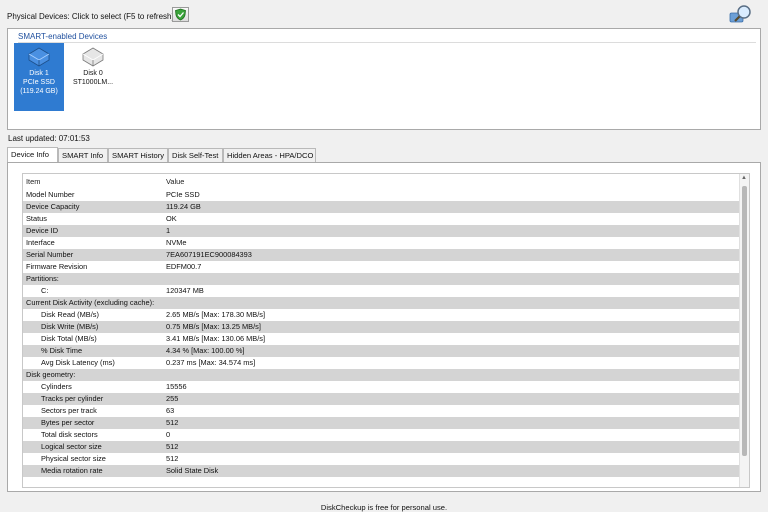  I want to click on vertical-scrollbar: ▲, so click(744, 330).